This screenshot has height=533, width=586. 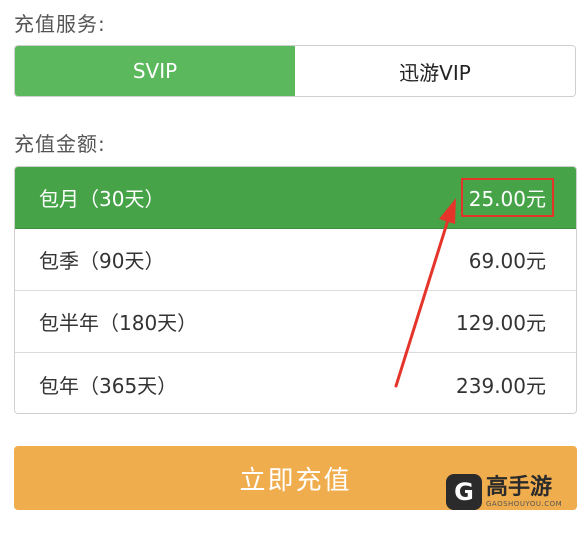 What do you see at coordinates (155, 71) in the screenshot?
I see `tab-svip: SVIP` at bounding box center [155, 71].